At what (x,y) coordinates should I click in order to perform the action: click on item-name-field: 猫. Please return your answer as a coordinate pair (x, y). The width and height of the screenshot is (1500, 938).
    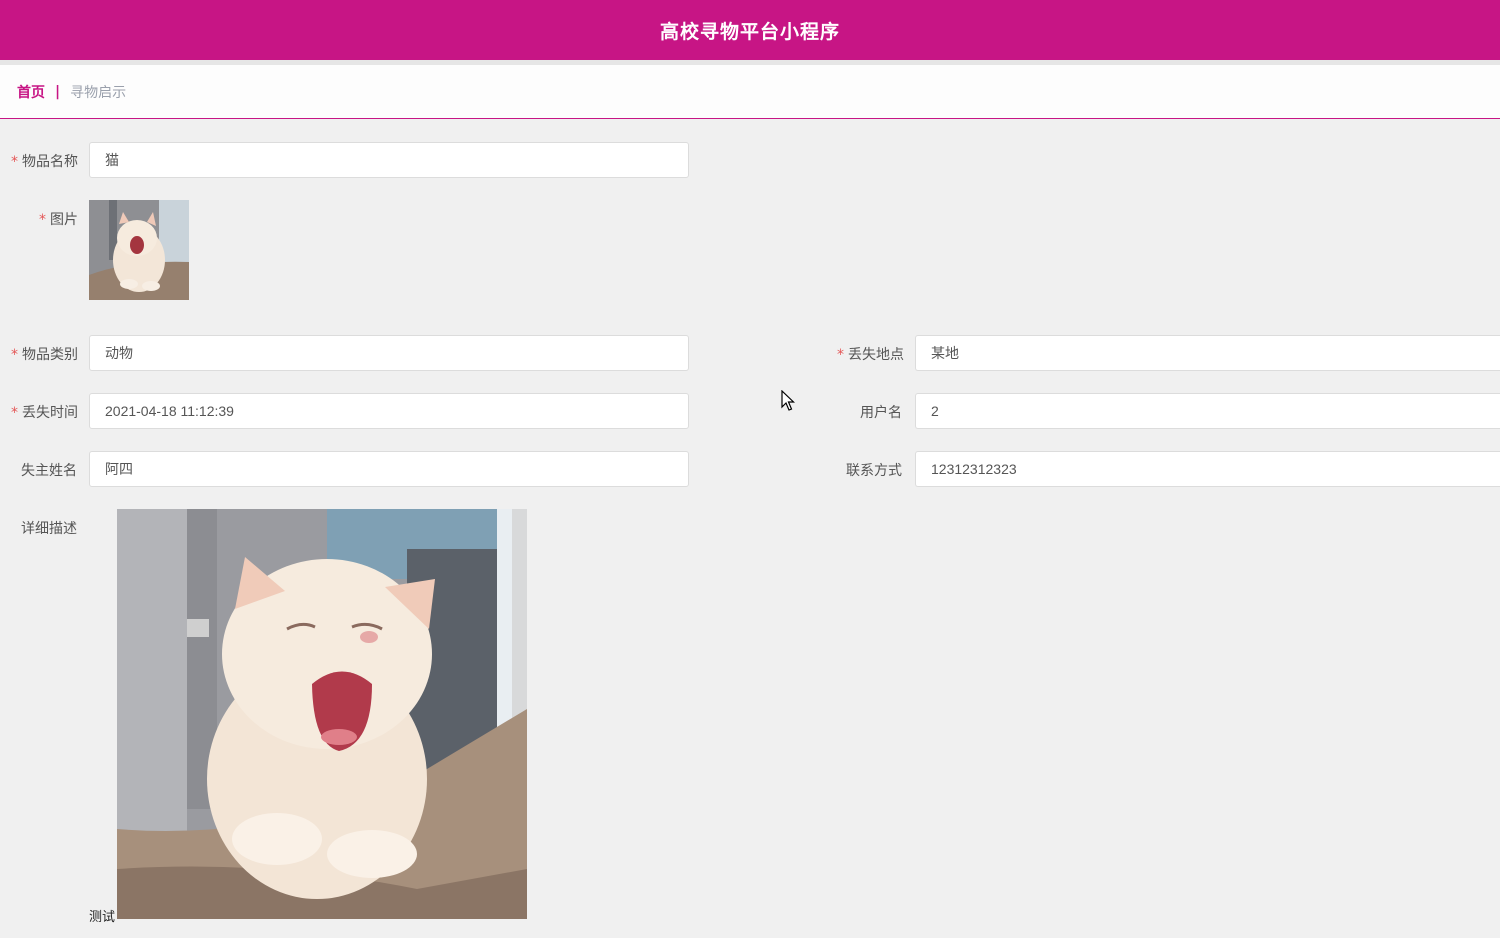
    Looking at the image, I should click on (389, 160).